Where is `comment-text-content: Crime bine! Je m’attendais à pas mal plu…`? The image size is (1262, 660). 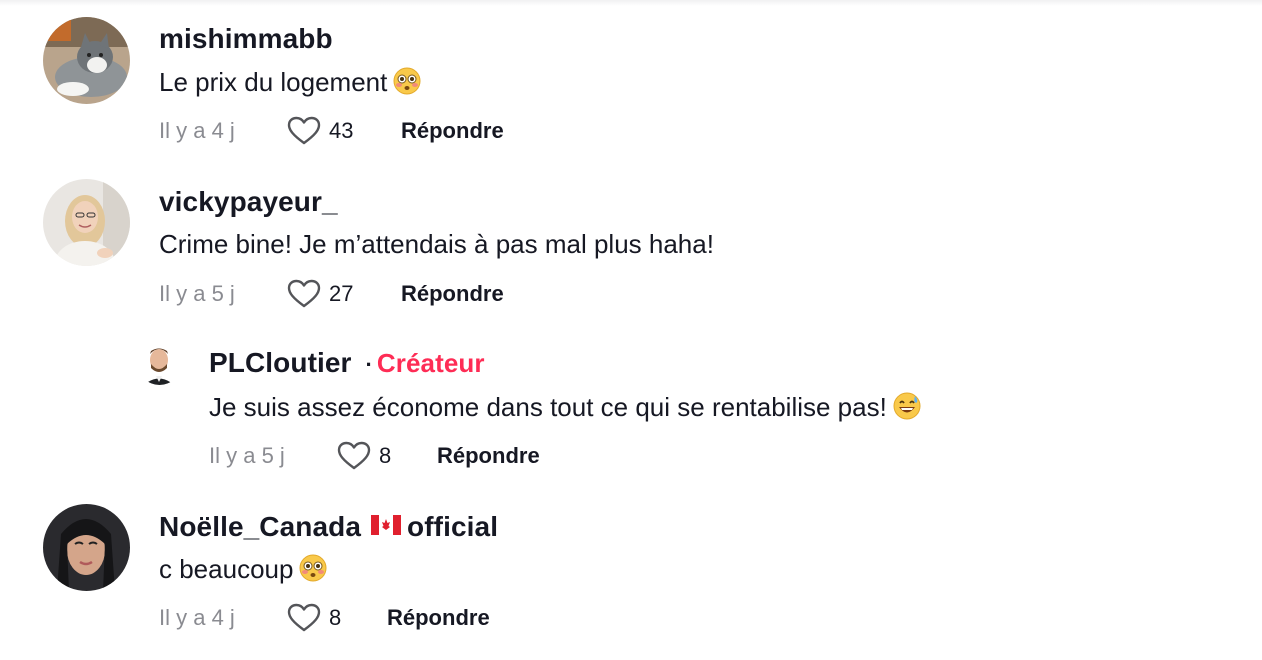
comment-text-content: Crime bine! Je m’attendais à pas mal plu… is located at coordinates (436, 244).